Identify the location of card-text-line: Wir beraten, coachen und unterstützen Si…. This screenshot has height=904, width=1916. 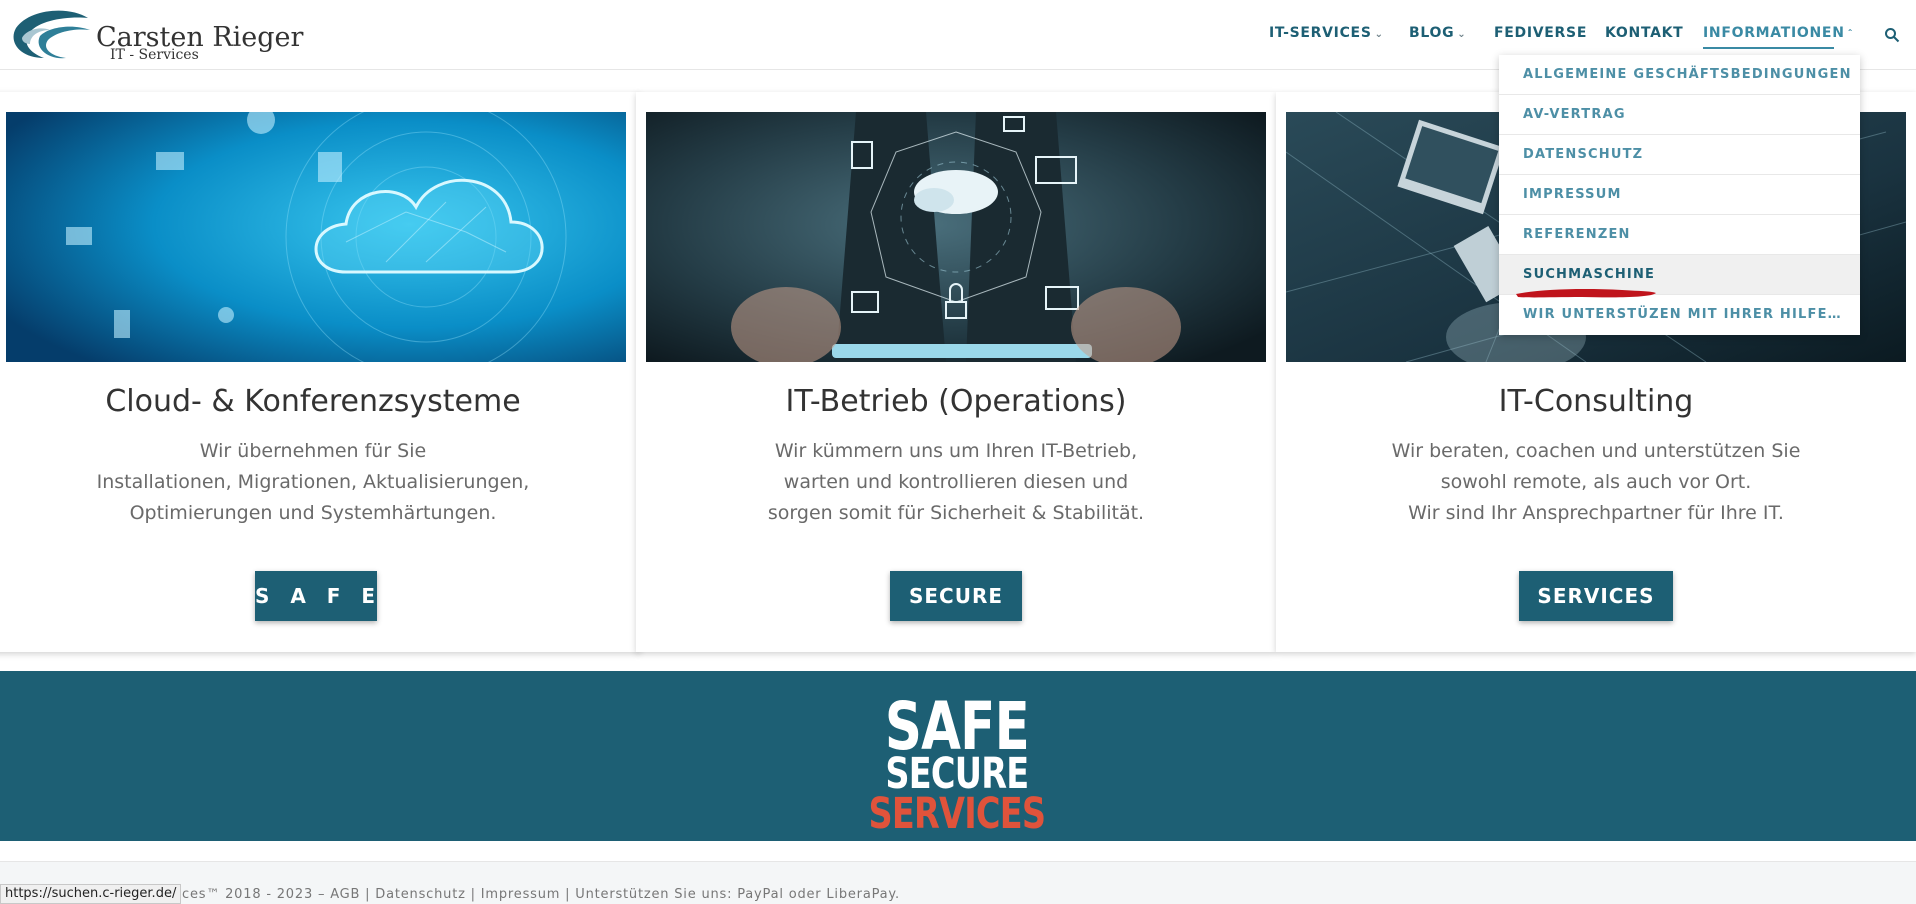
(1596, 451).